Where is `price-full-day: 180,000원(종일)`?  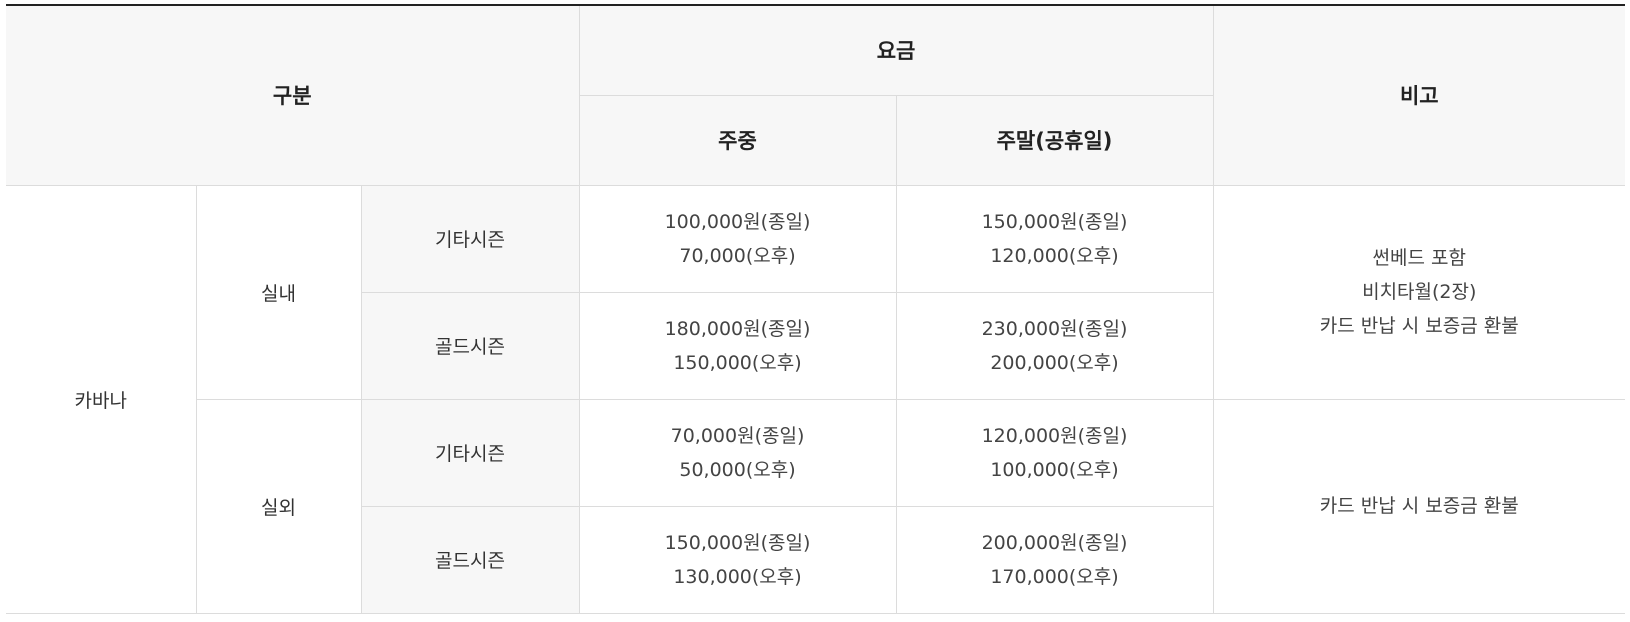 price-full-day: 180,000원(종일) is located at coordinates (737, 328).